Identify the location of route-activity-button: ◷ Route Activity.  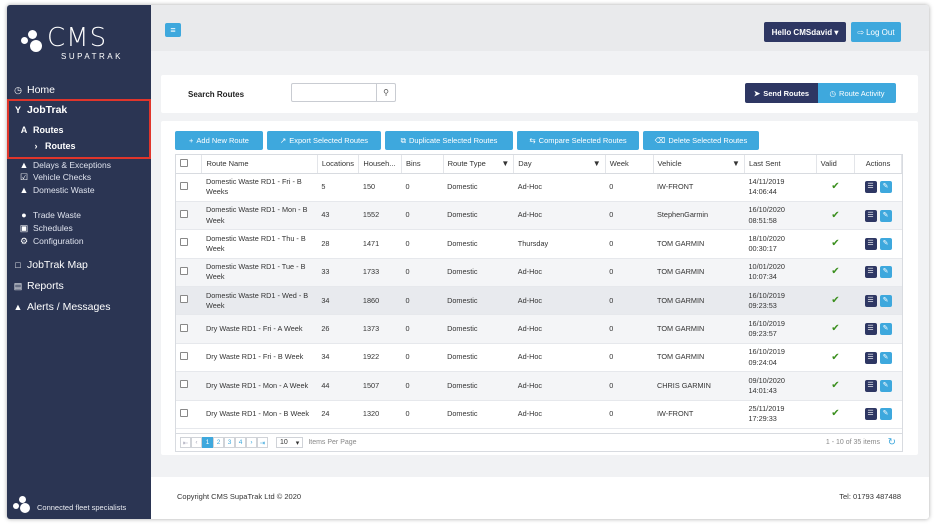
(857, 93).